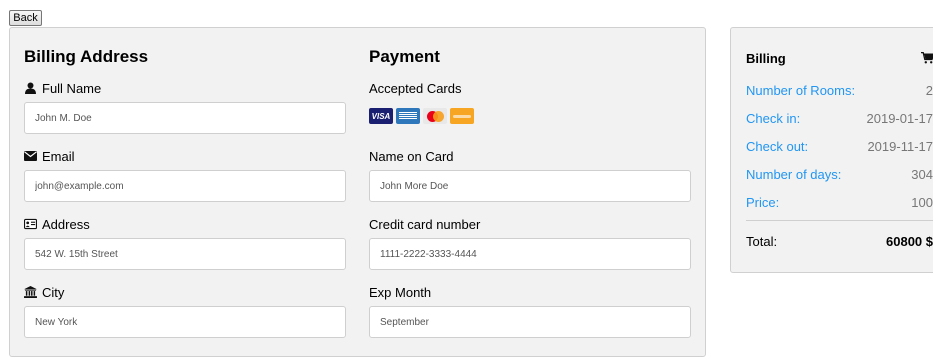 The height and width of the screenshot is (357, 933). What do you see at coordinates (411, 156) in the screenshot?
I see `name-on-card-label: Name on Card` at bounding box center [411, 156].